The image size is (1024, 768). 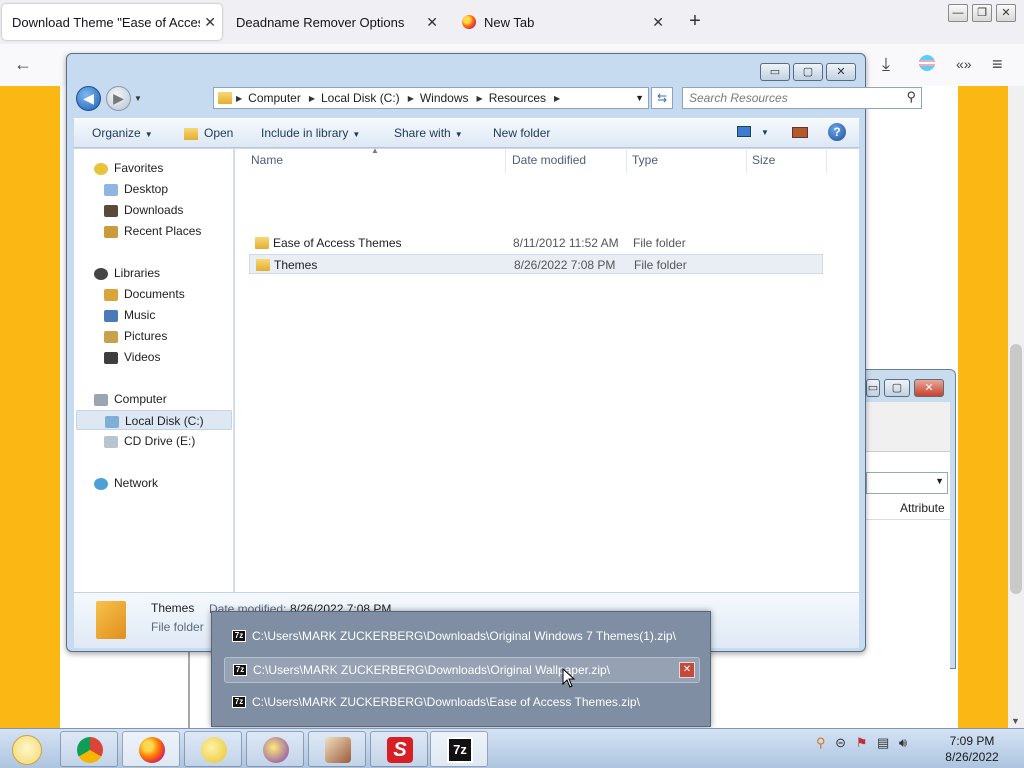 What do you see at coordinates (983, 407) in the screenshot?
I see `page-content-right` at bounding box center [983, 407].